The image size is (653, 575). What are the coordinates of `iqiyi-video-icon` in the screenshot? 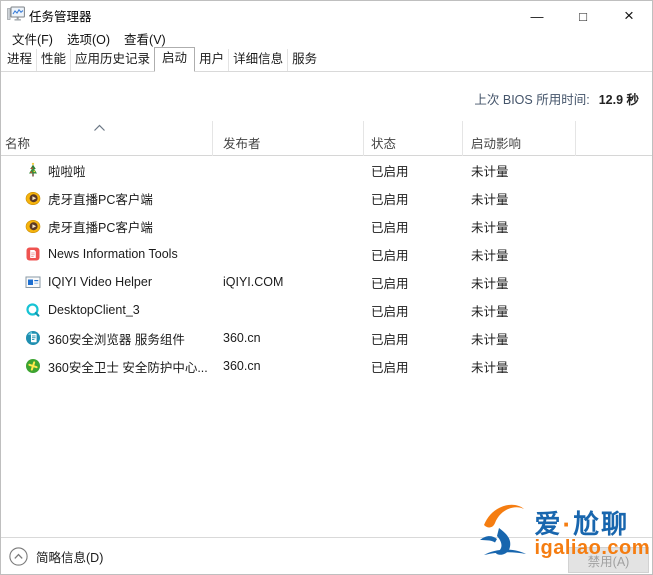 It's located at (33, 282).